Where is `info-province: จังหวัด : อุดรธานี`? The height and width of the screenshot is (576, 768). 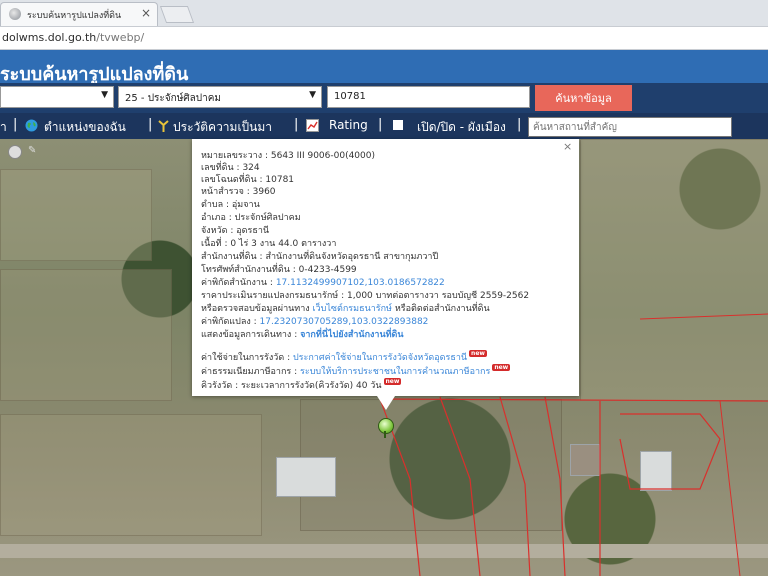 info-province: จังหวัด : อุดรธานี is located at coordinates (235, 231).